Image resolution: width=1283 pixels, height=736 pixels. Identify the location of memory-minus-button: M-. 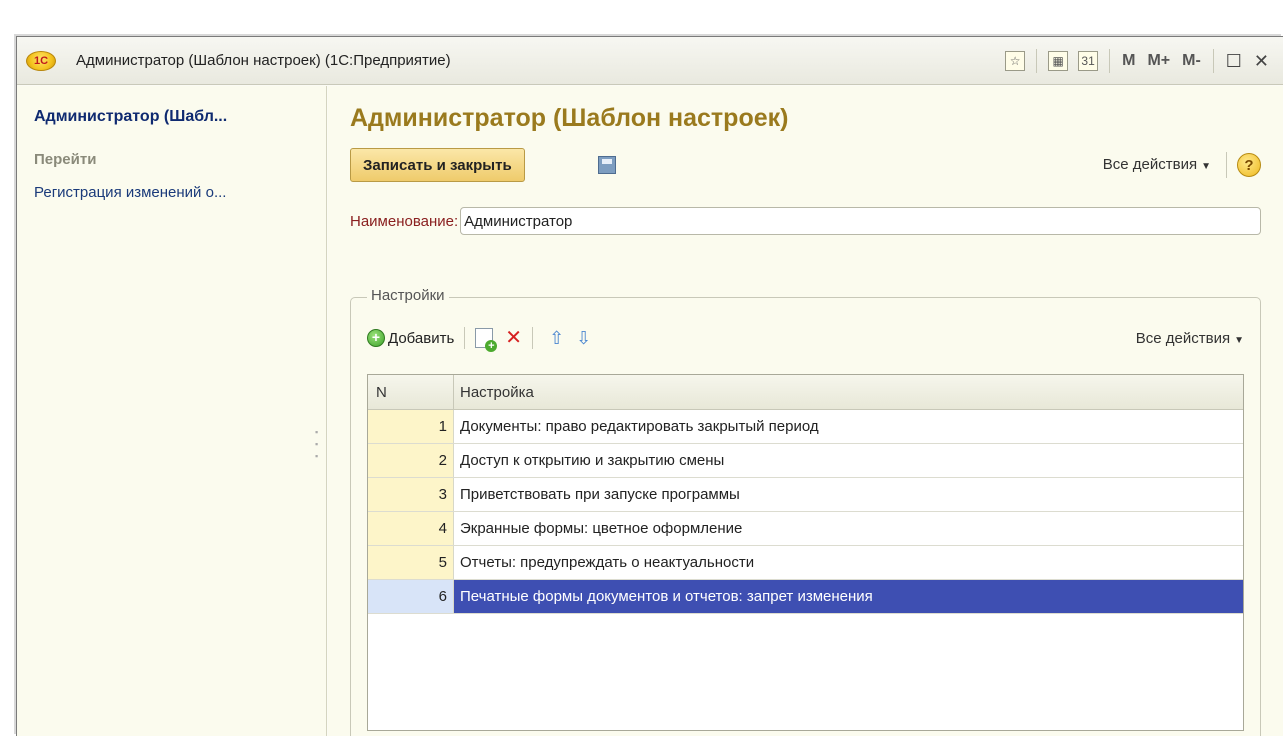
(1191, 61).